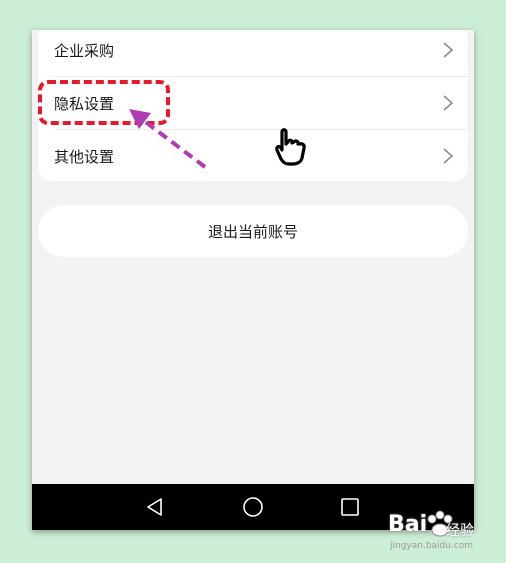 The width and height of the screenshot is (506, 563). Describe the element at coordinates (253, 507) in the screenshot. I see `home-circle-icon` at that location.